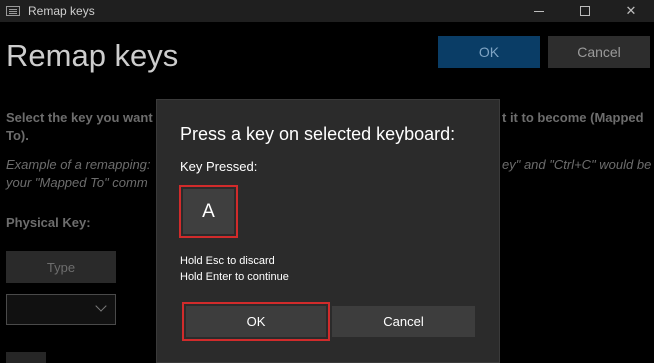  I want to click on key-pressed-value: A, so click(208, 211).